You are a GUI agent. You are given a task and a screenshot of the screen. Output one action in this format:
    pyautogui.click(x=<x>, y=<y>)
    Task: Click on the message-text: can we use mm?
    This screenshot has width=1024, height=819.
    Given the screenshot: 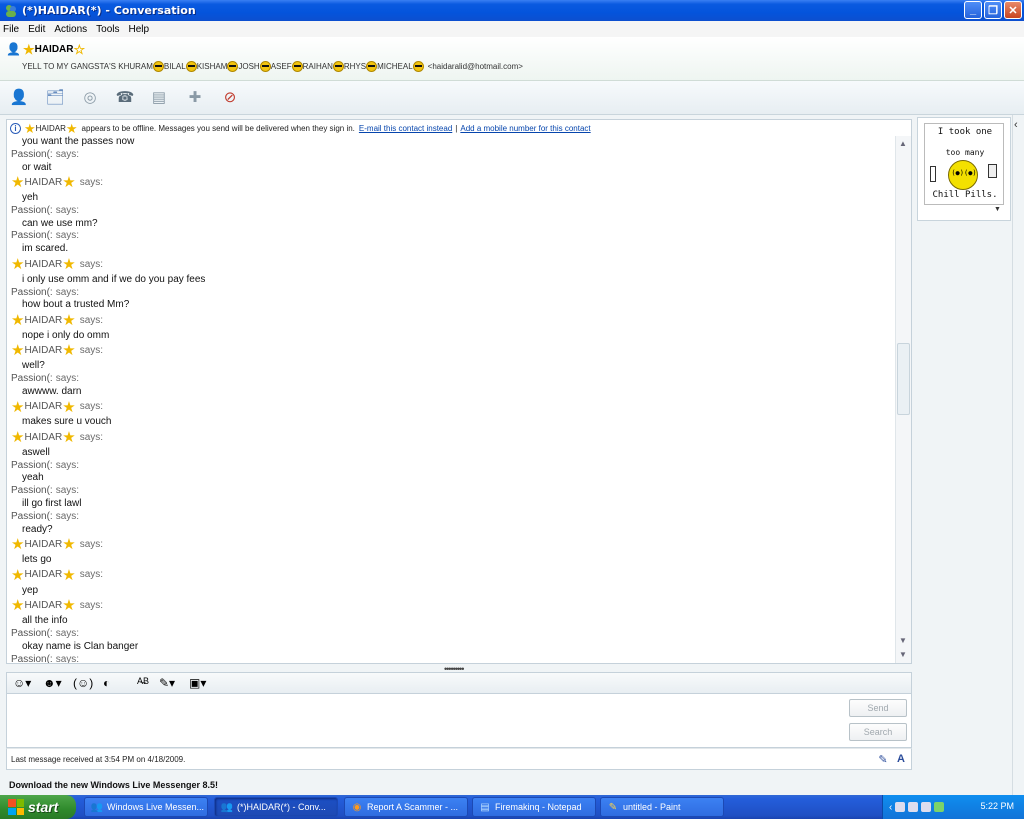 What is the action you would take?
    pyautogui.click(x=60, y=223)
    